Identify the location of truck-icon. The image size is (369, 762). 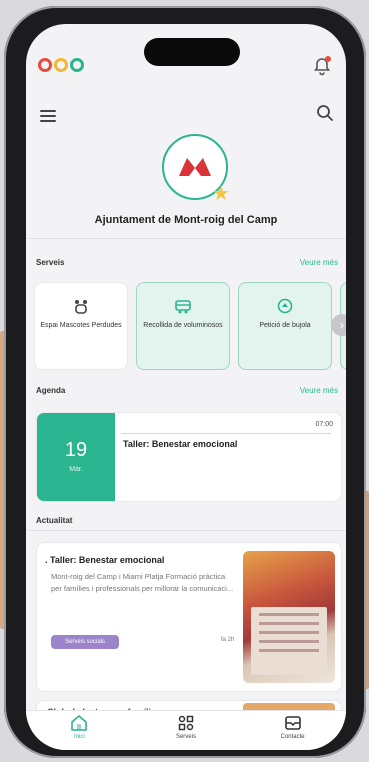
(183, 307).